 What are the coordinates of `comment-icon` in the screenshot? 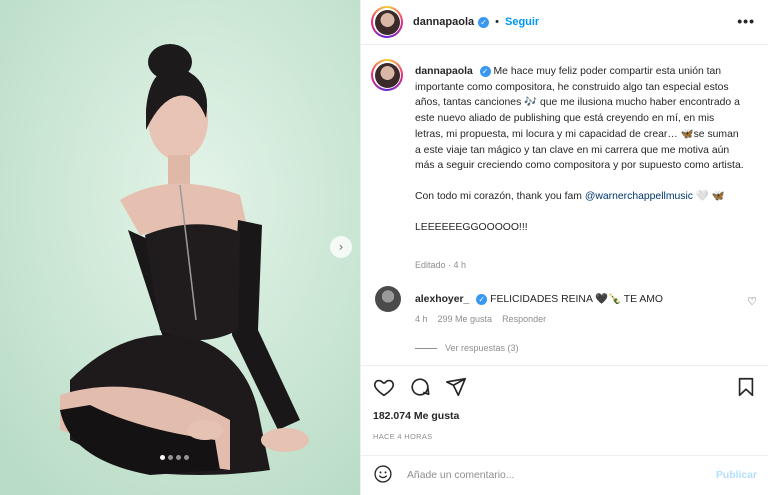 It's located at (420, 387).